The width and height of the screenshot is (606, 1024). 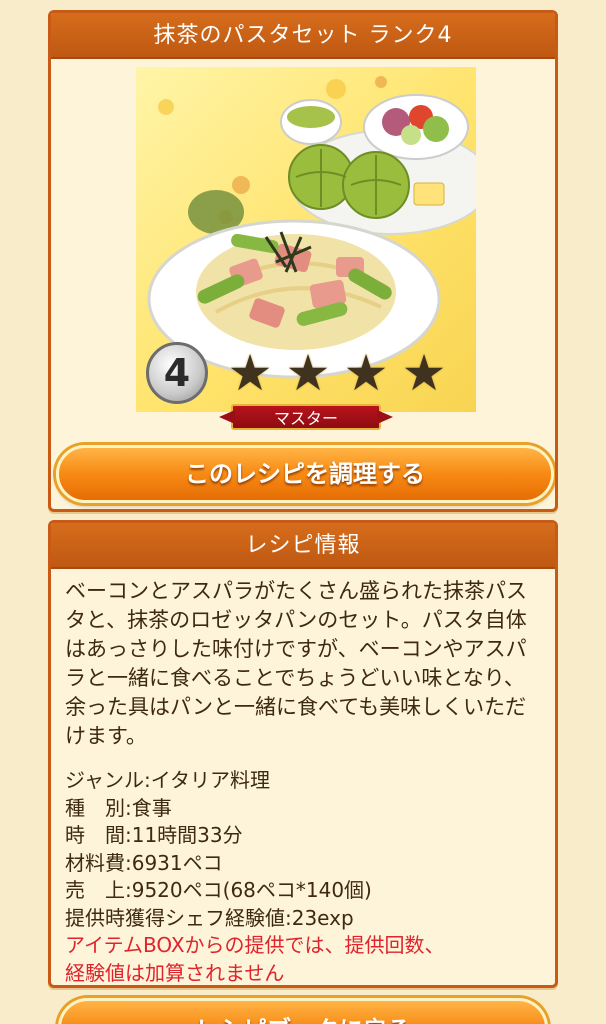 I want to click on genre-row: ジャンル:イタリア料理, so click(x=167, y=780).